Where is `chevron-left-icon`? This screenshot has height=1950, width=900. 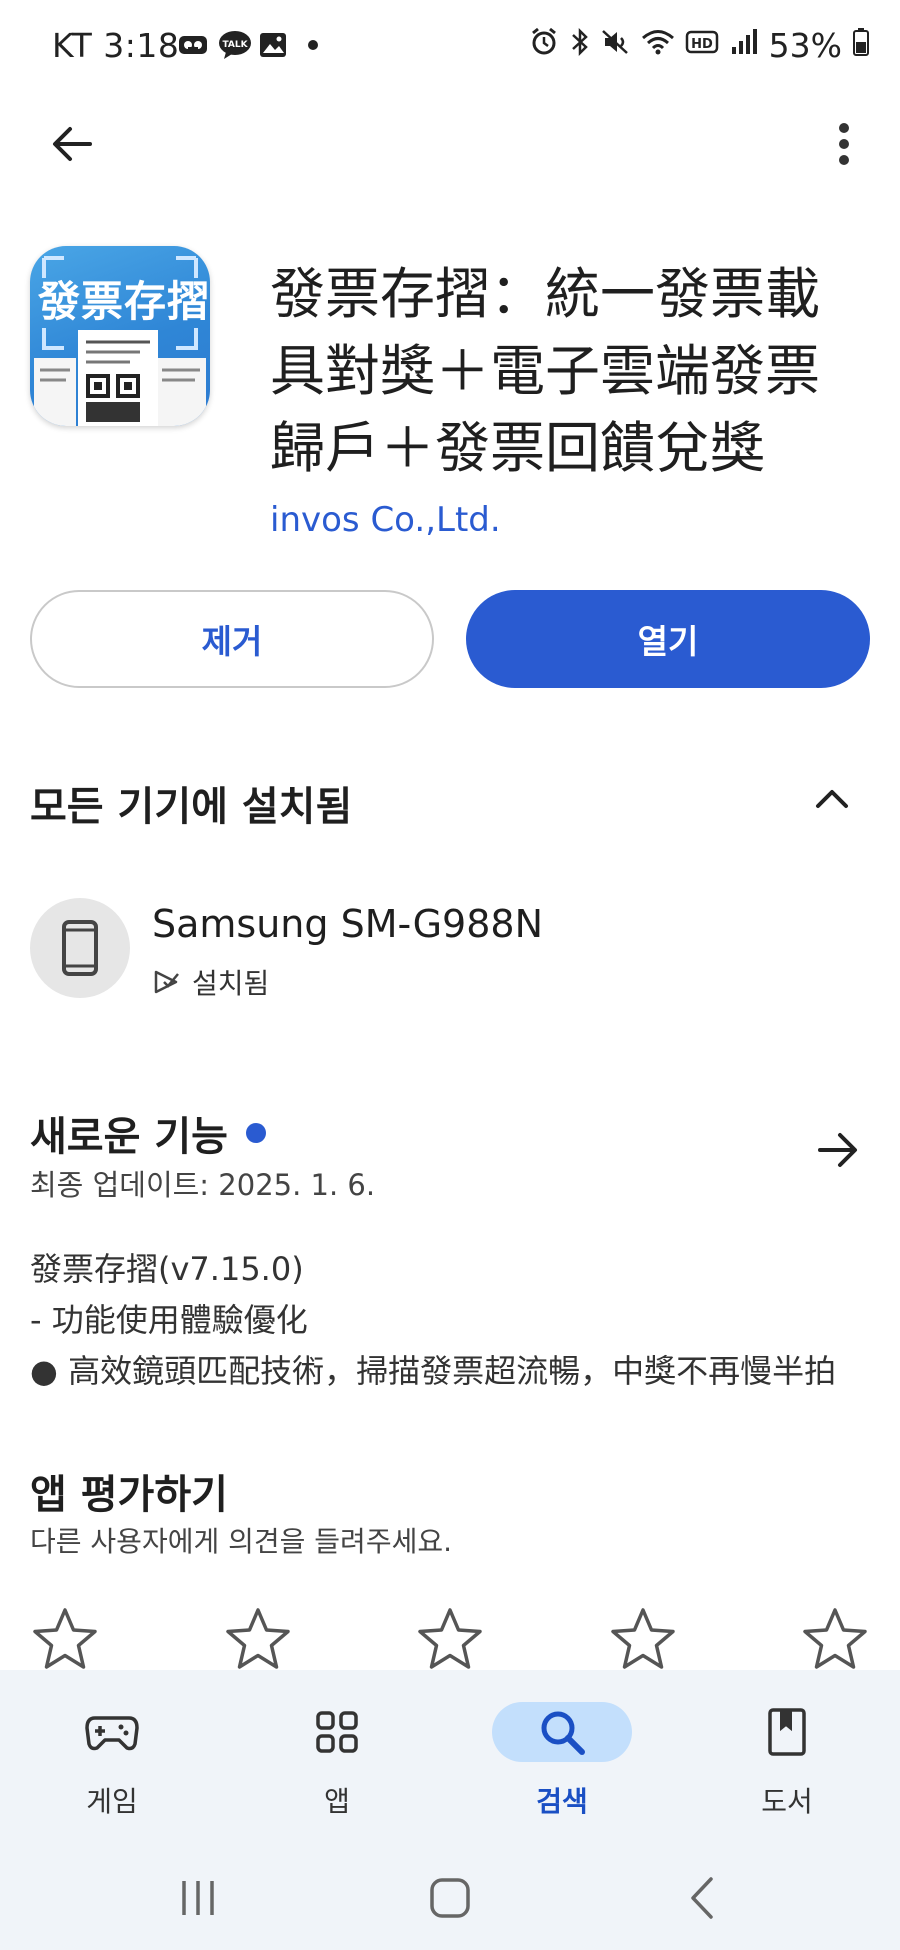
chevron-left-icon is located at coordinates (702, 1898).